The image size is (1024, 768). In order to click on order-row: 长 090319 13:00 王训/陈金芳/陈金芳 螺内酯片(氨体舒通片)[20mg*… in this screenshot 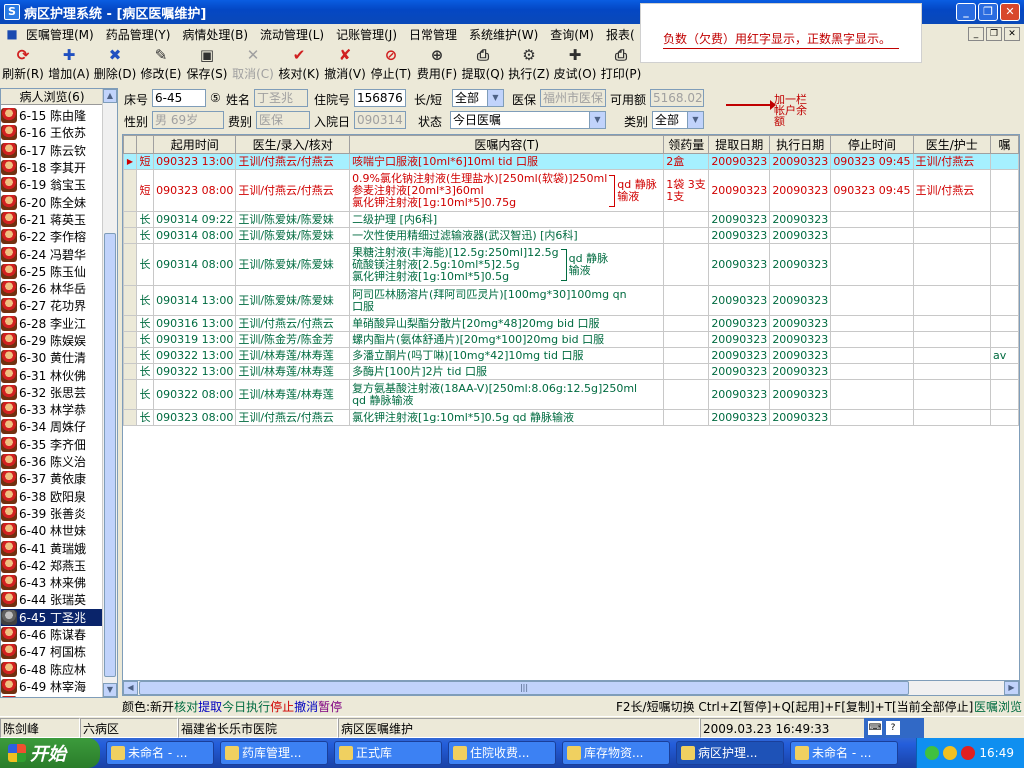, I will do `click(571, 339)`.